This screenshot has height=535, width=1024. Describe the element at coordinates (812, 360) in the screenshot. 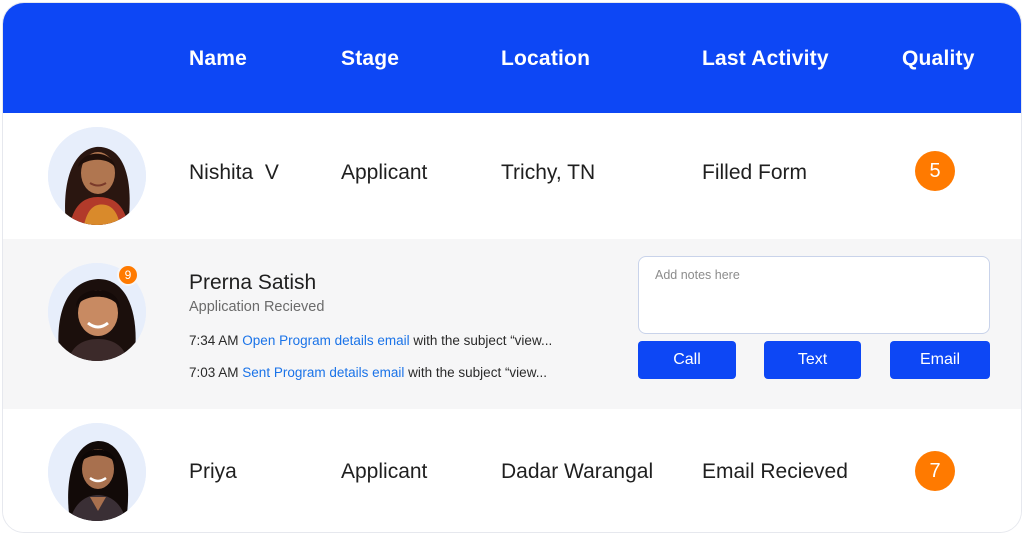

I see `text-button: Text` at that location.